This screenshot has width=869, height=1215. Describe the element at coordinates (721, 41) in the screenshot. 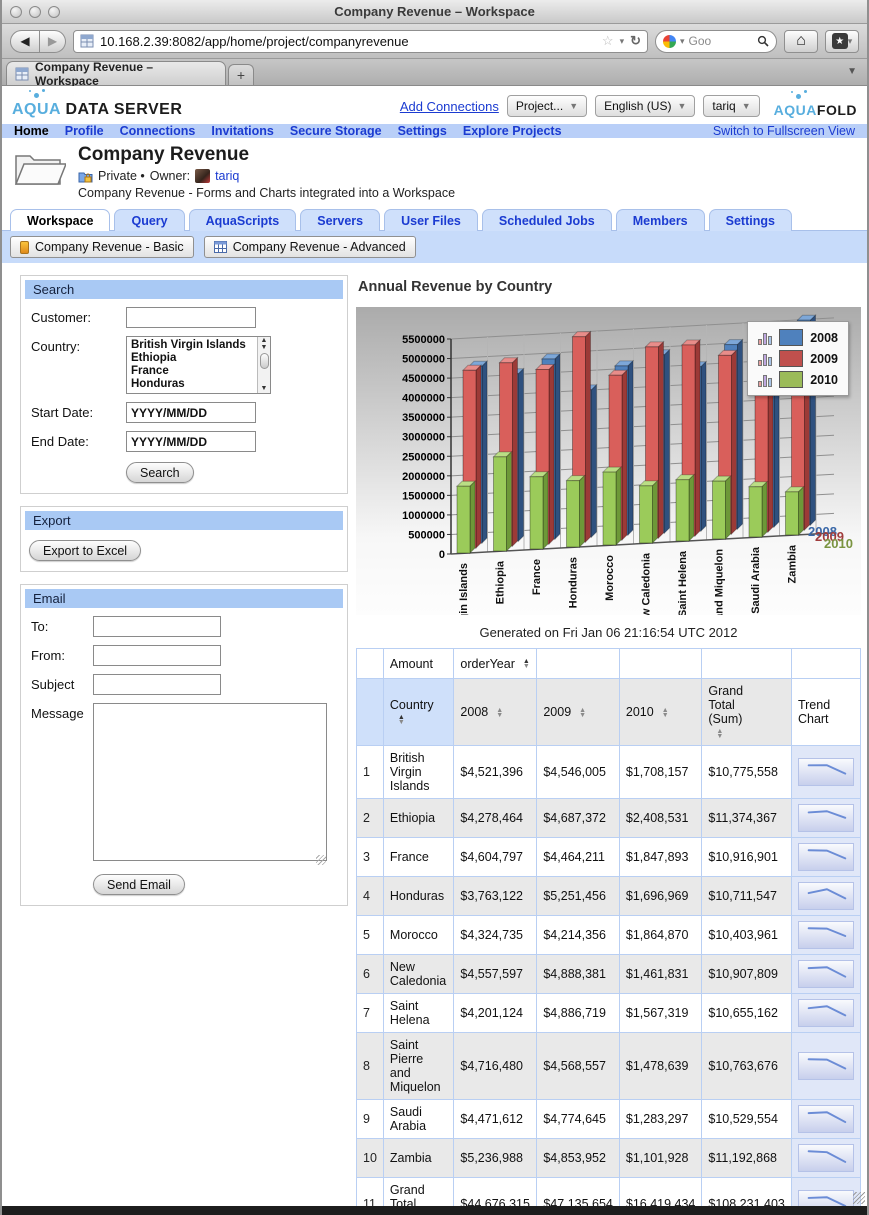

I see `search-engine-text: Goo` at that location.